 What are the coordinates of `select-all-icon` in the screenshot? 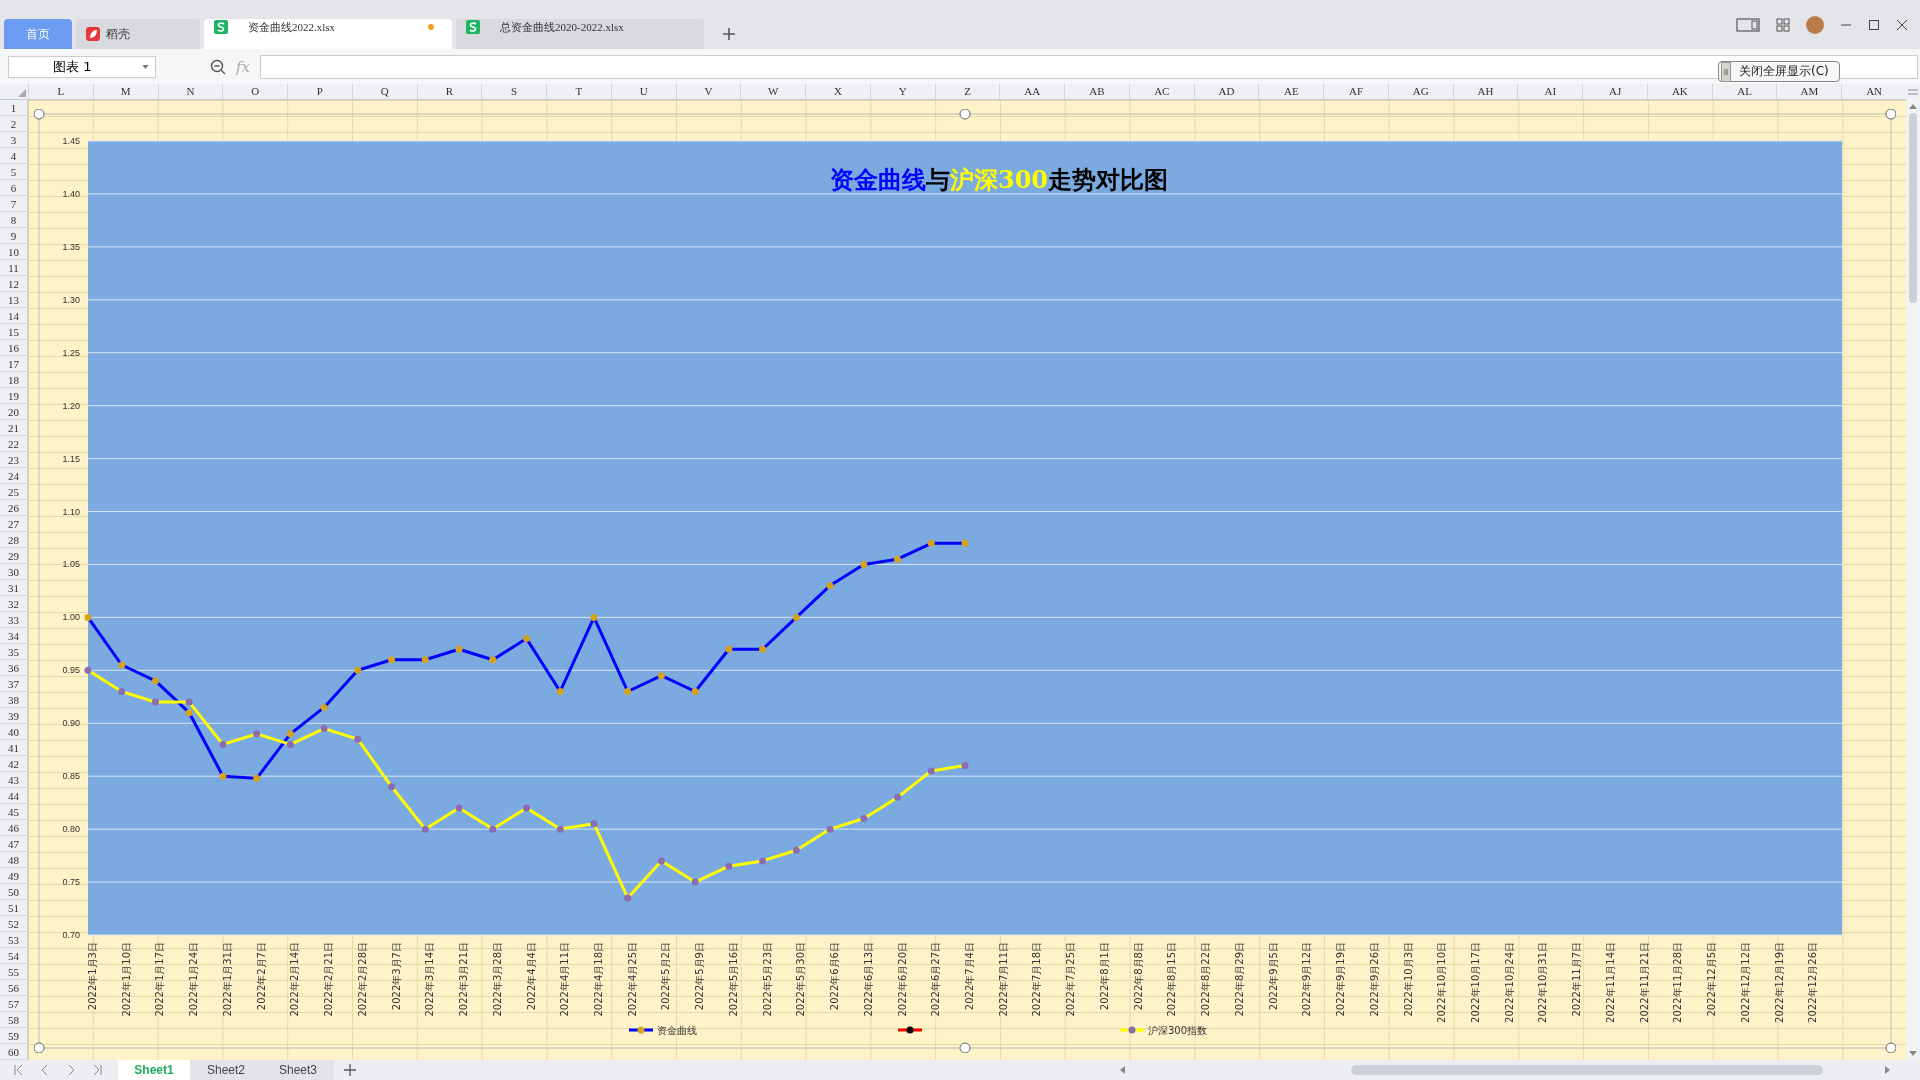 It's located at (22, 93).